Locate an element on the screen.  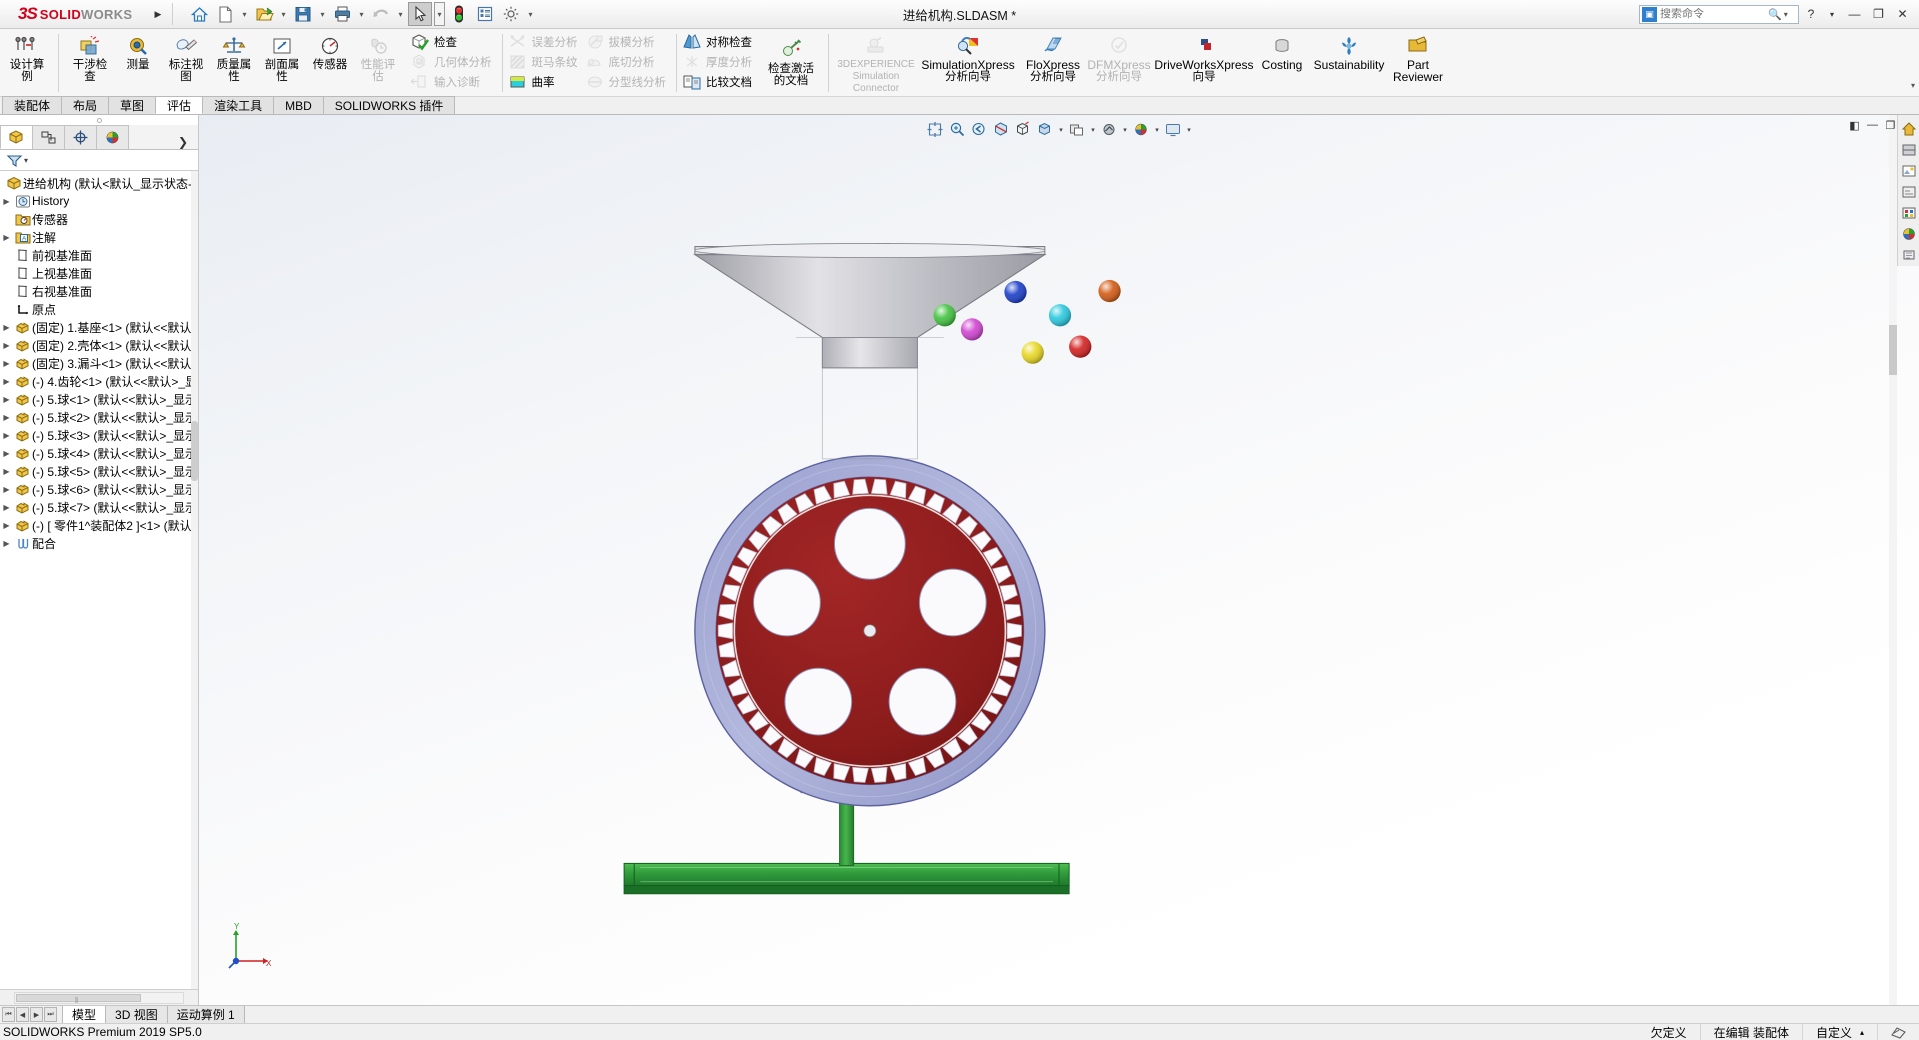
configuration-manager-tab is located at coordinates (80, 137).